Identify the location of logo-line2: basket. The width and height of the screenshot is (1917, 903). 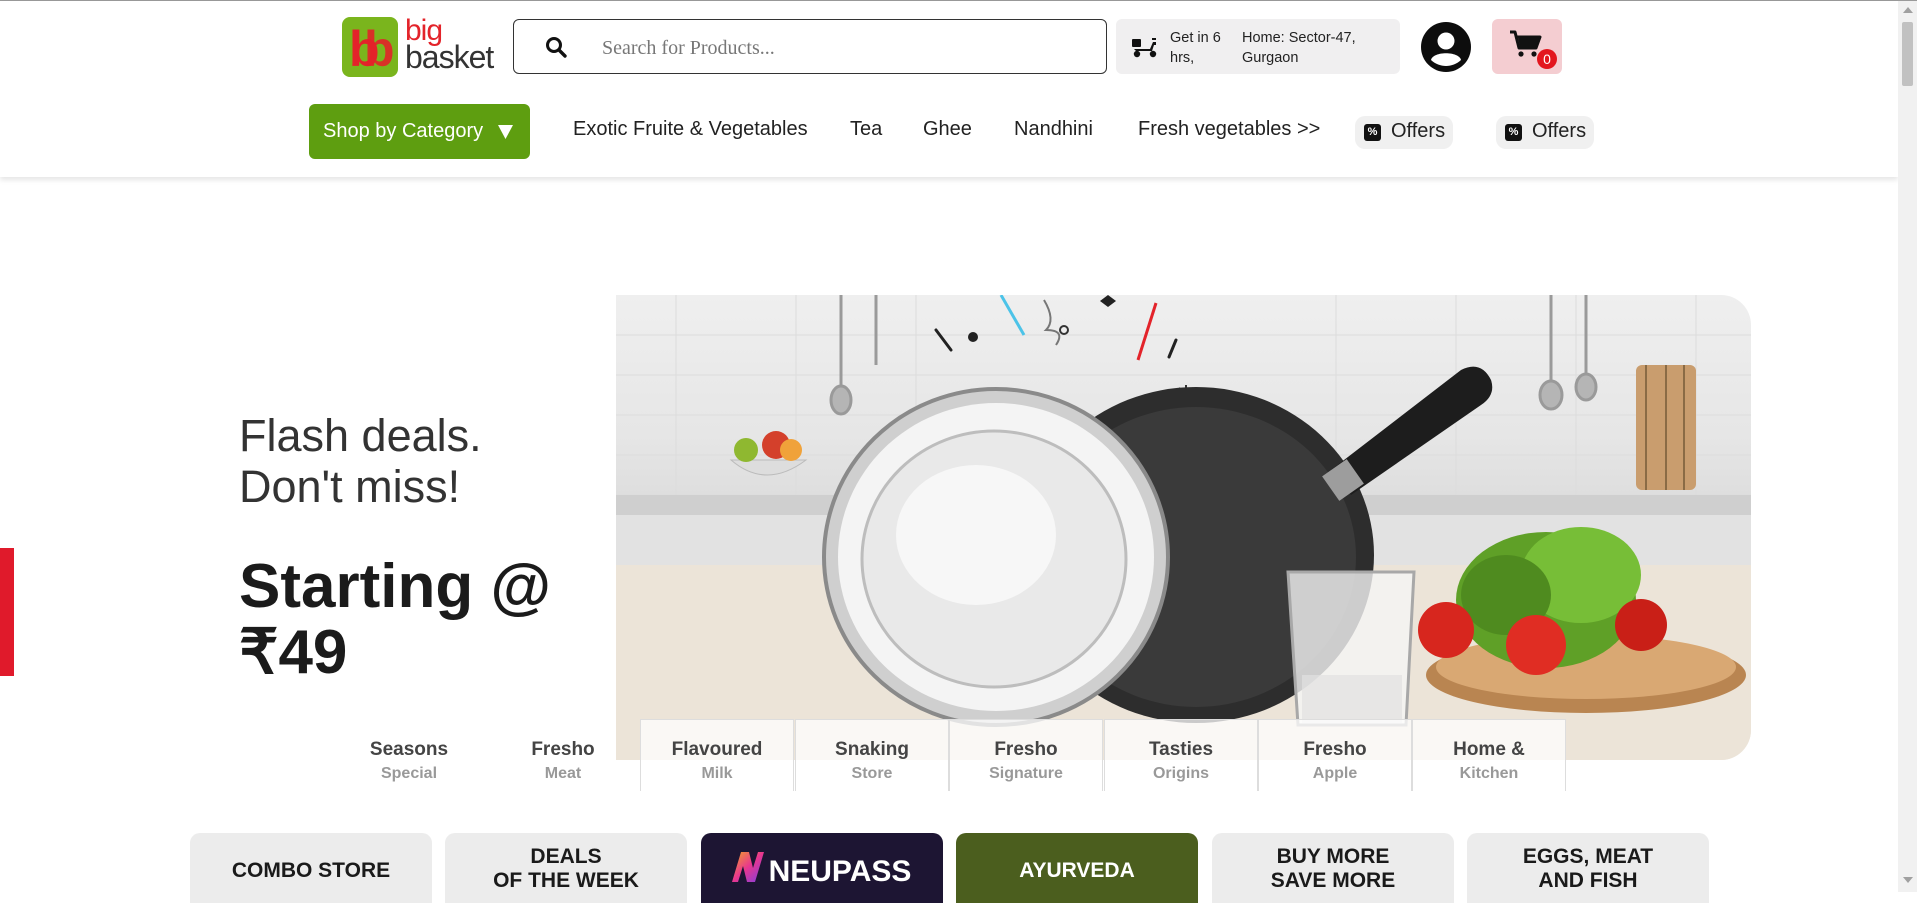
(449, 57).